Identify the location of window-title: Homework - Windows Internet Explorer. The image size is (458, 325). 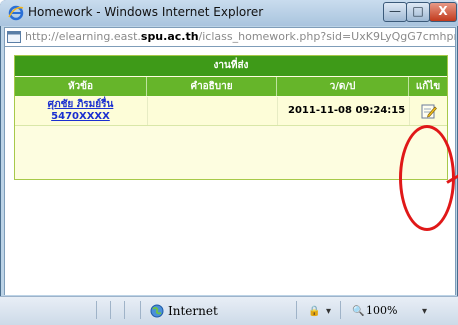
(146, 12).